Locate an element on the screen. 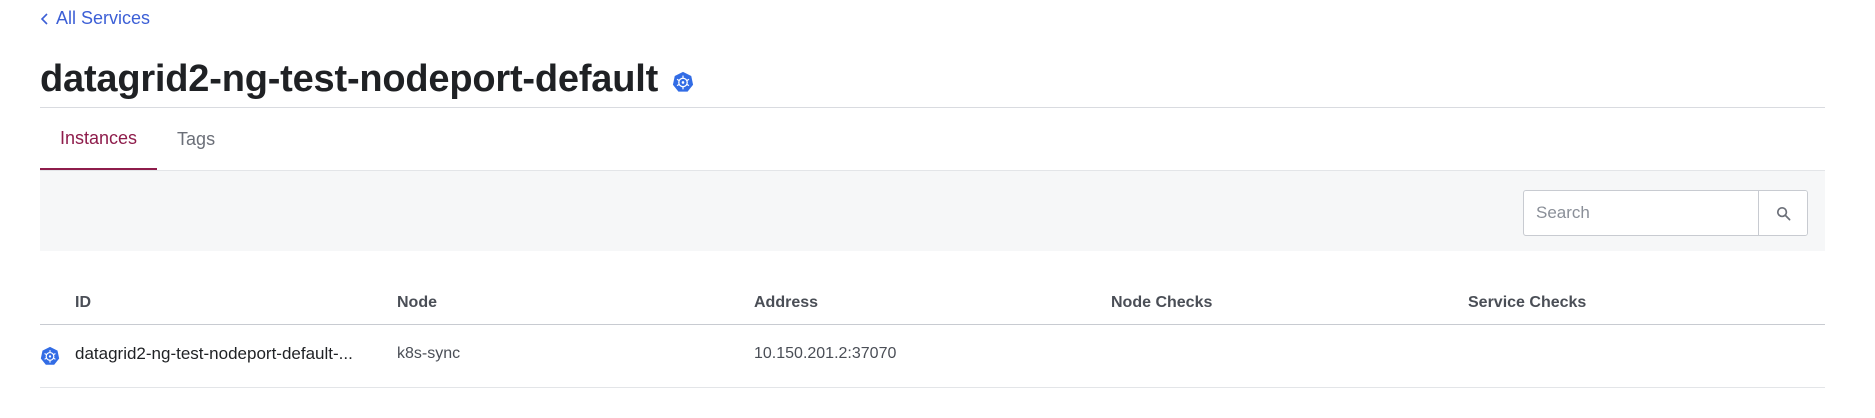 This screenshot has width=1875, height=418. search-box is located at coordinates (1665, 213).